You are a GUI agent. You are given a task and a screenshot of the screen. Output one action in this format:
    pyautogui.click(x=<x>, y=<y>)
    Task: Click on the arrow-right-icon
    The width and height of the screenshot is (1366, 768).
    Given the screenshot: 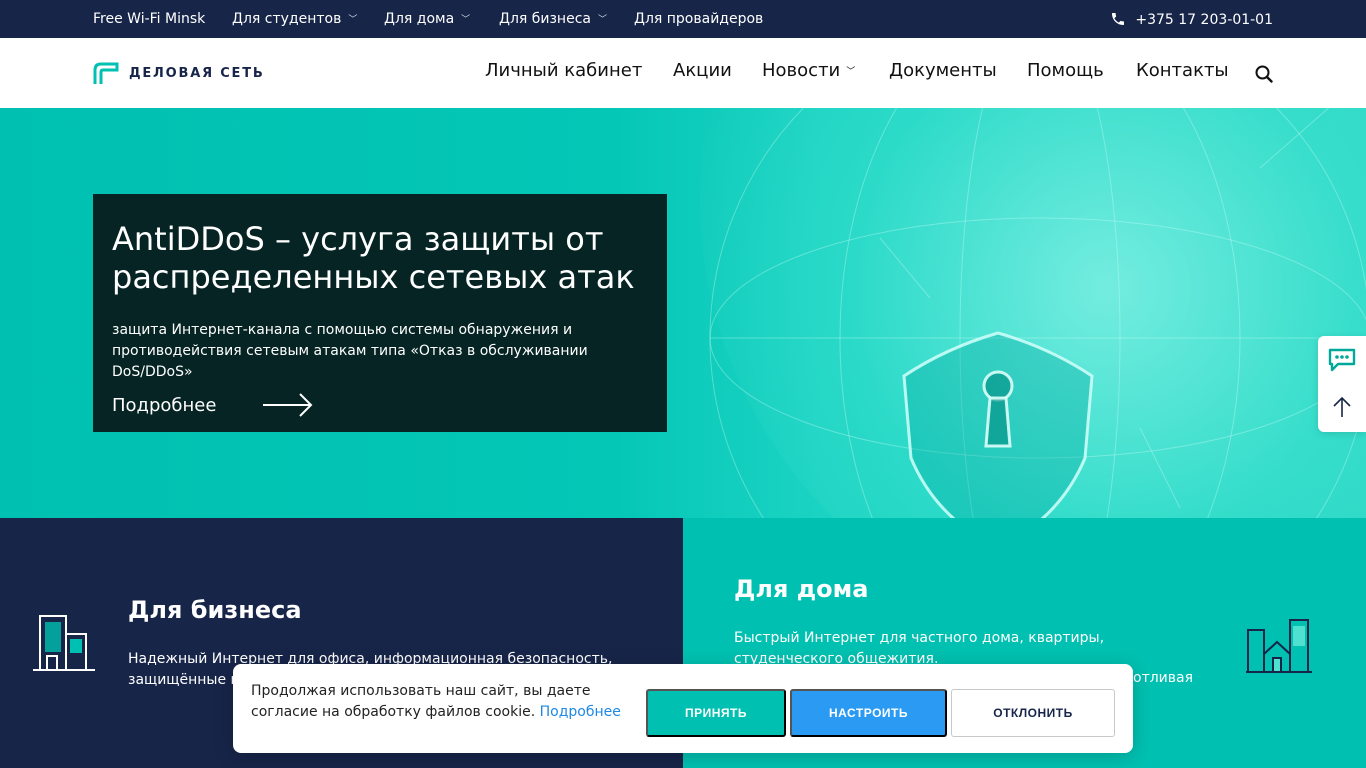 What is the action you would take?
    pyautogui.click(x=288, y=405)
    